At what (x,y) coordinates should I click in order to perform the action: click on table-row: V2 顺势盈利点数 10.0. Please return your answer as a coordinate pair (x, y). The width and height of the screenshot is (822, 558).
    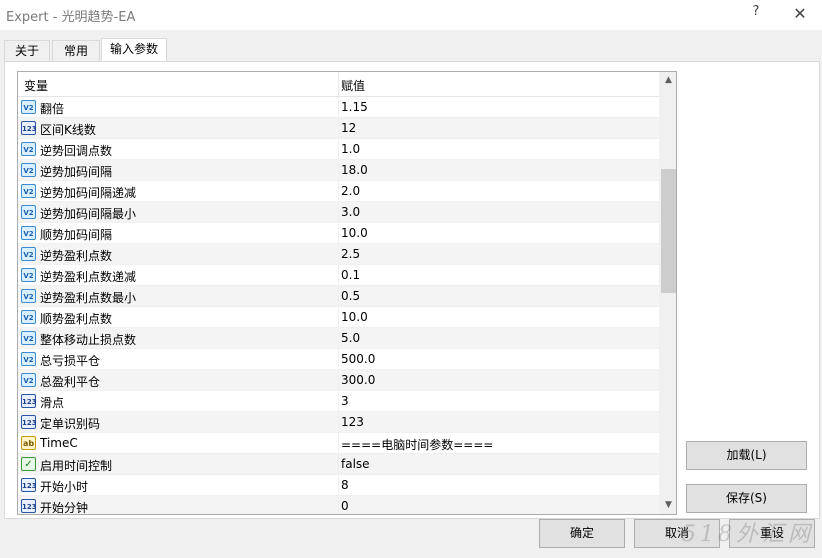
    Looking at the image, I should click on (338, 317).